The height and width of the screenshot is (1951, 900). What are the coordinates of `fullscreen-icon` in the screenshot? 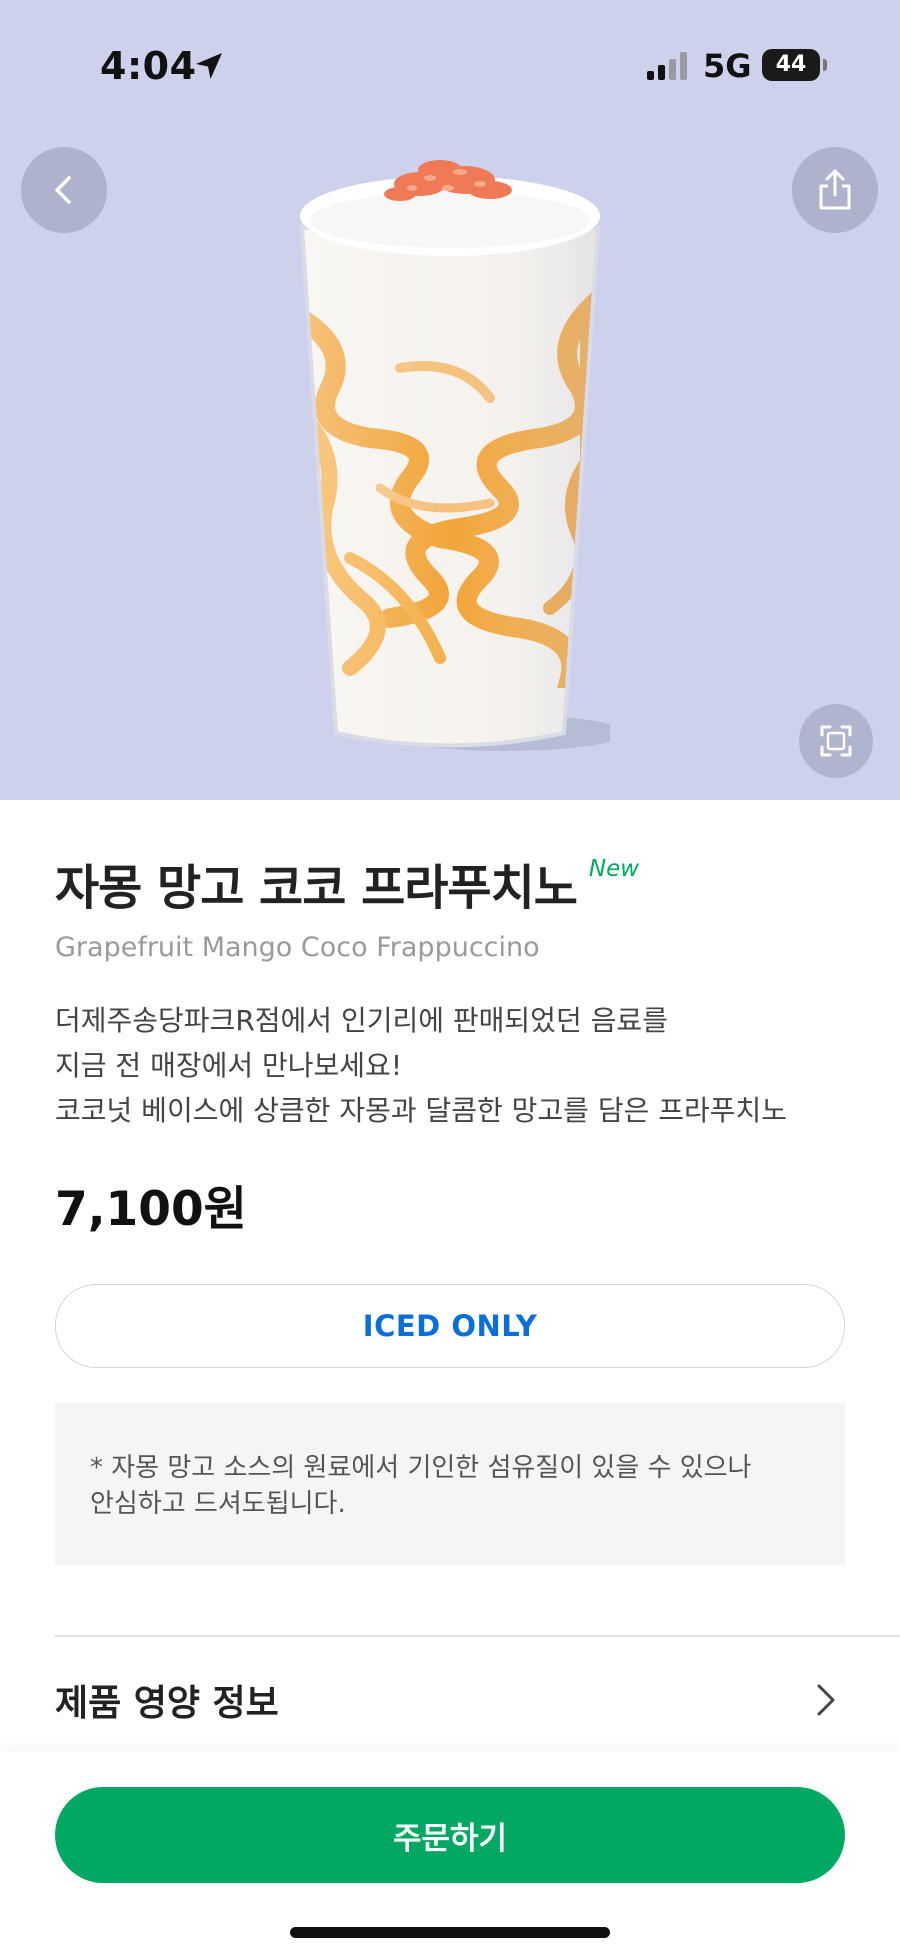 It's located at (836, 741).